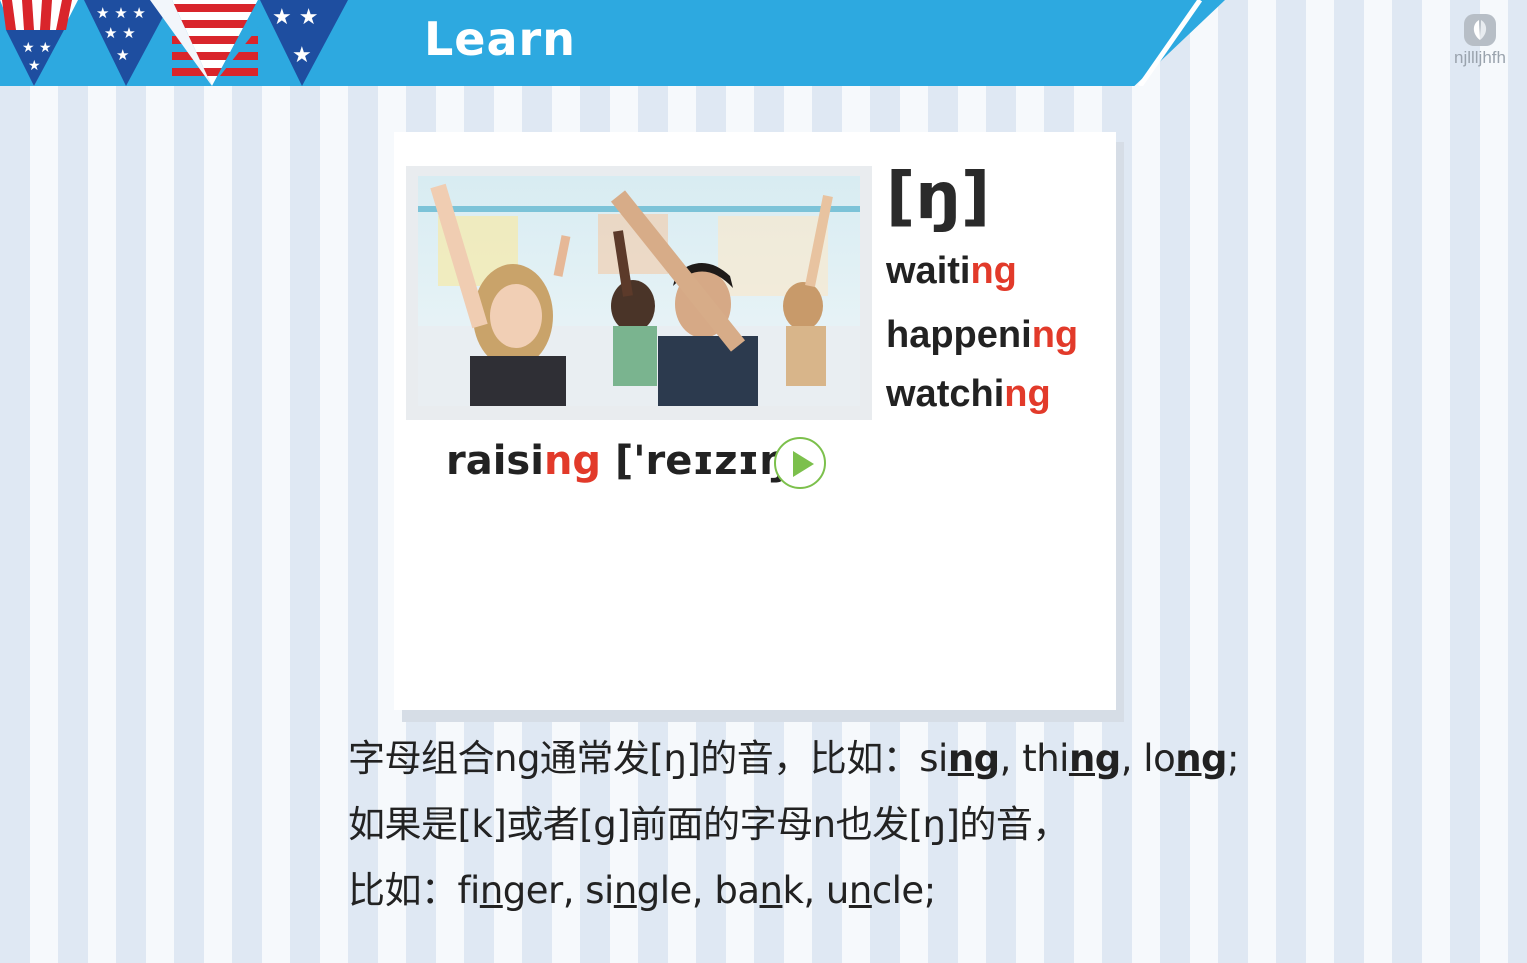 The height and width of the screenshot is (963, 1527). I want to click on example-word-waiting: waiting, so click(951, 271).